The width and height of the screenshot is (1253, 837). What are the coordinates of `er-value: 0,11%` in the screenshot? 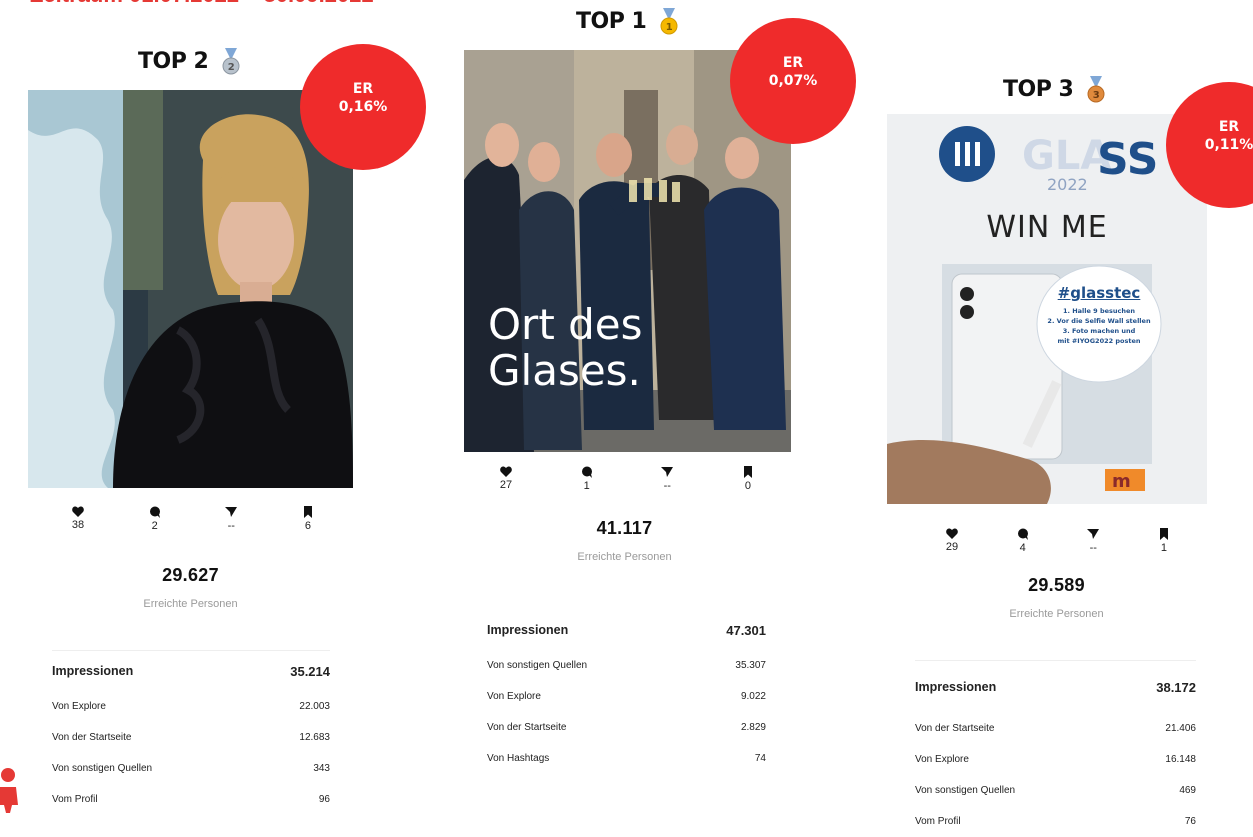 It's located at (1228, 145).